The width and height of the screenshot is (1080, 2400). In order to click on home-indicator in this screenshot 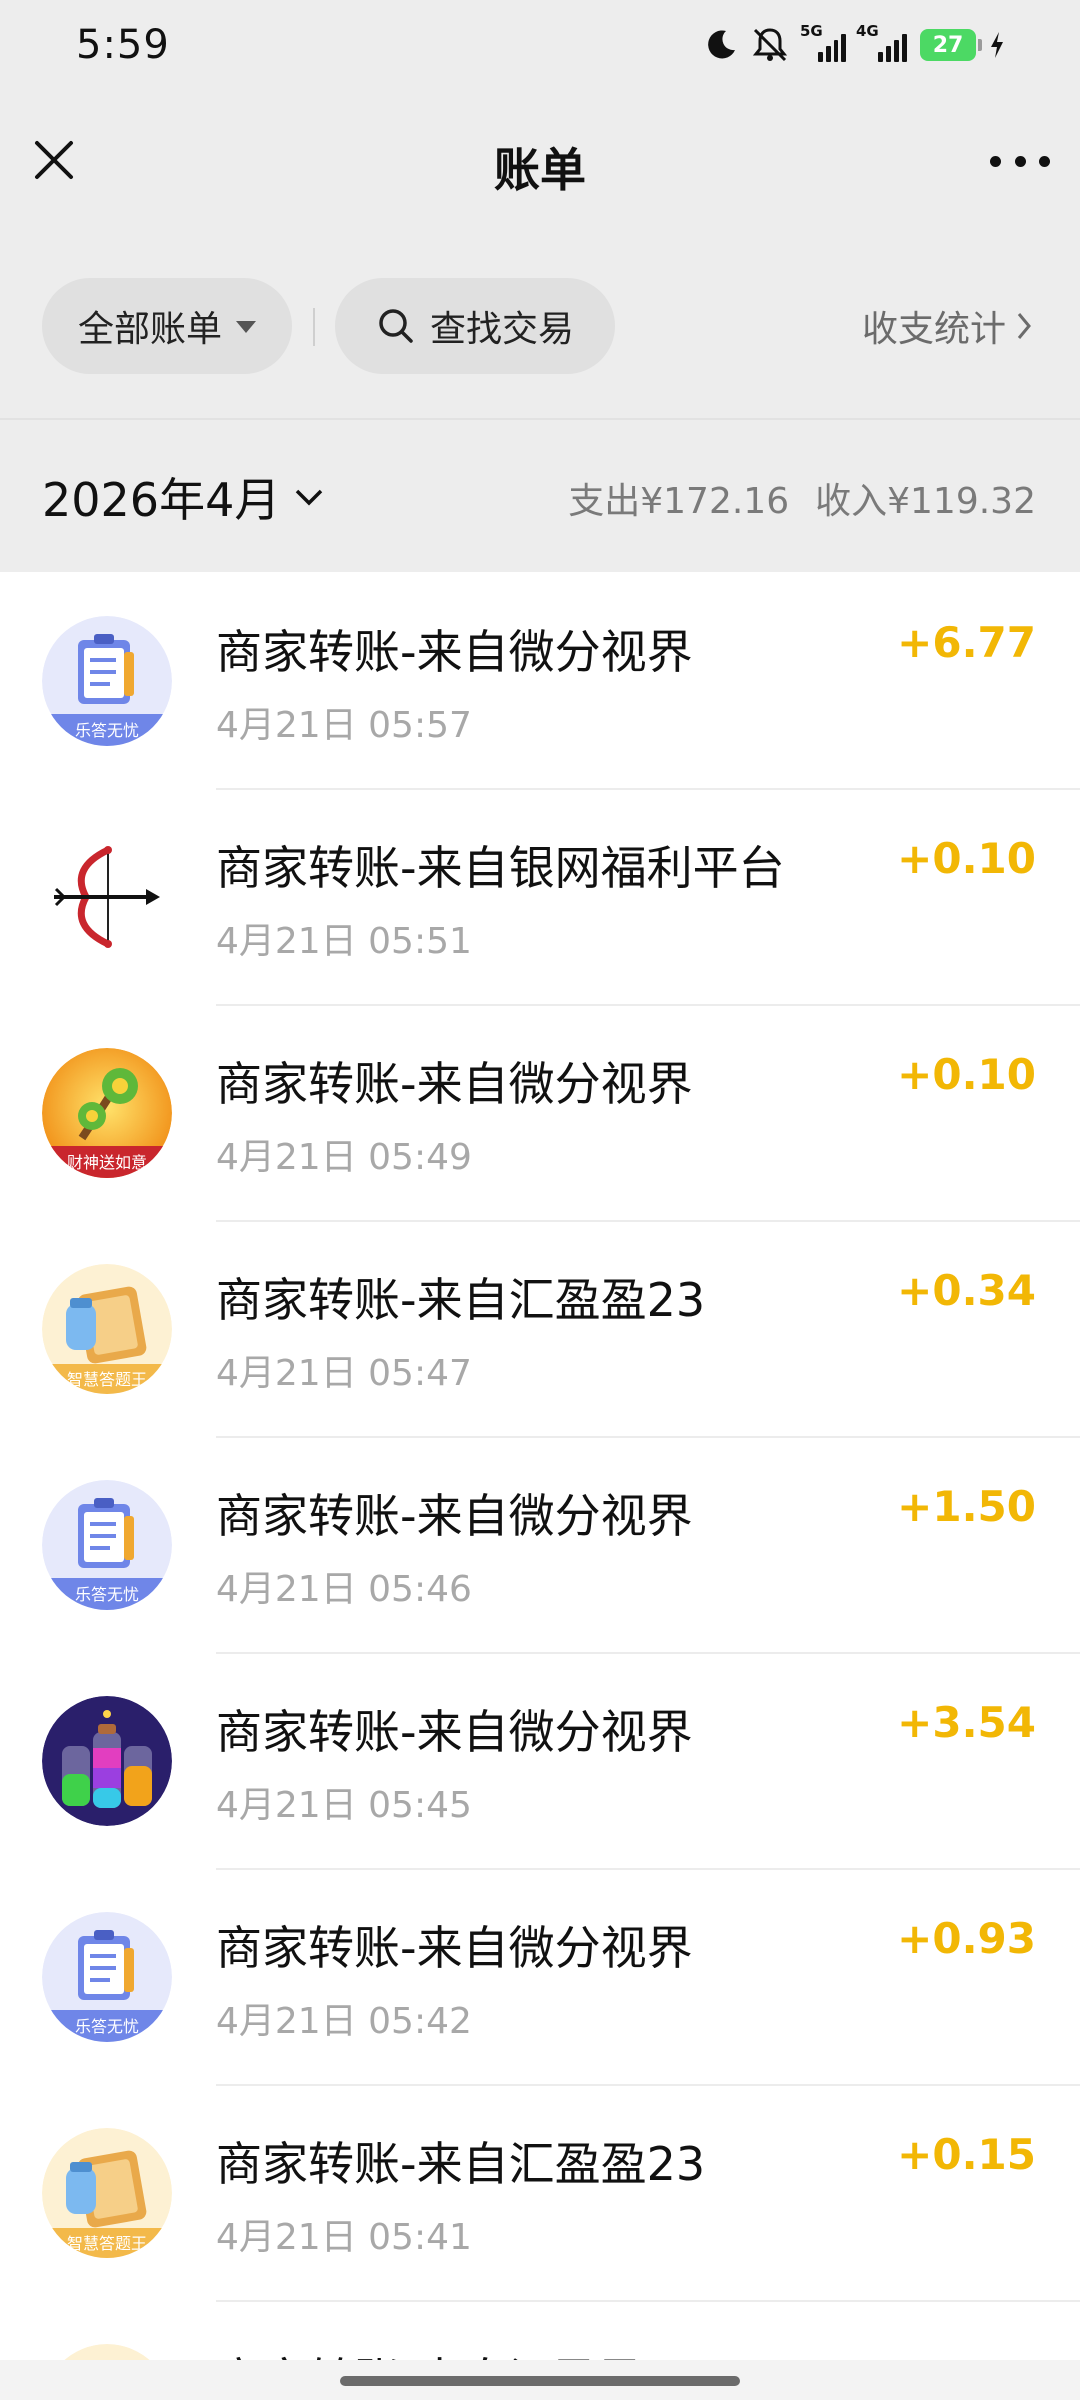, I will do `click(540, 2381)`.